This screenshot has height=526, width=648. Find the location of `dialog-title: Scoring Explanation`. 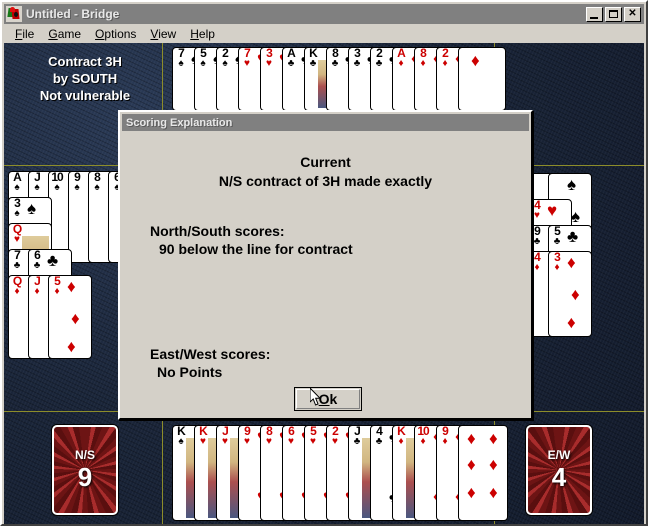

dialog-title: Scoring Explanation is located at coordinates (179, 122).